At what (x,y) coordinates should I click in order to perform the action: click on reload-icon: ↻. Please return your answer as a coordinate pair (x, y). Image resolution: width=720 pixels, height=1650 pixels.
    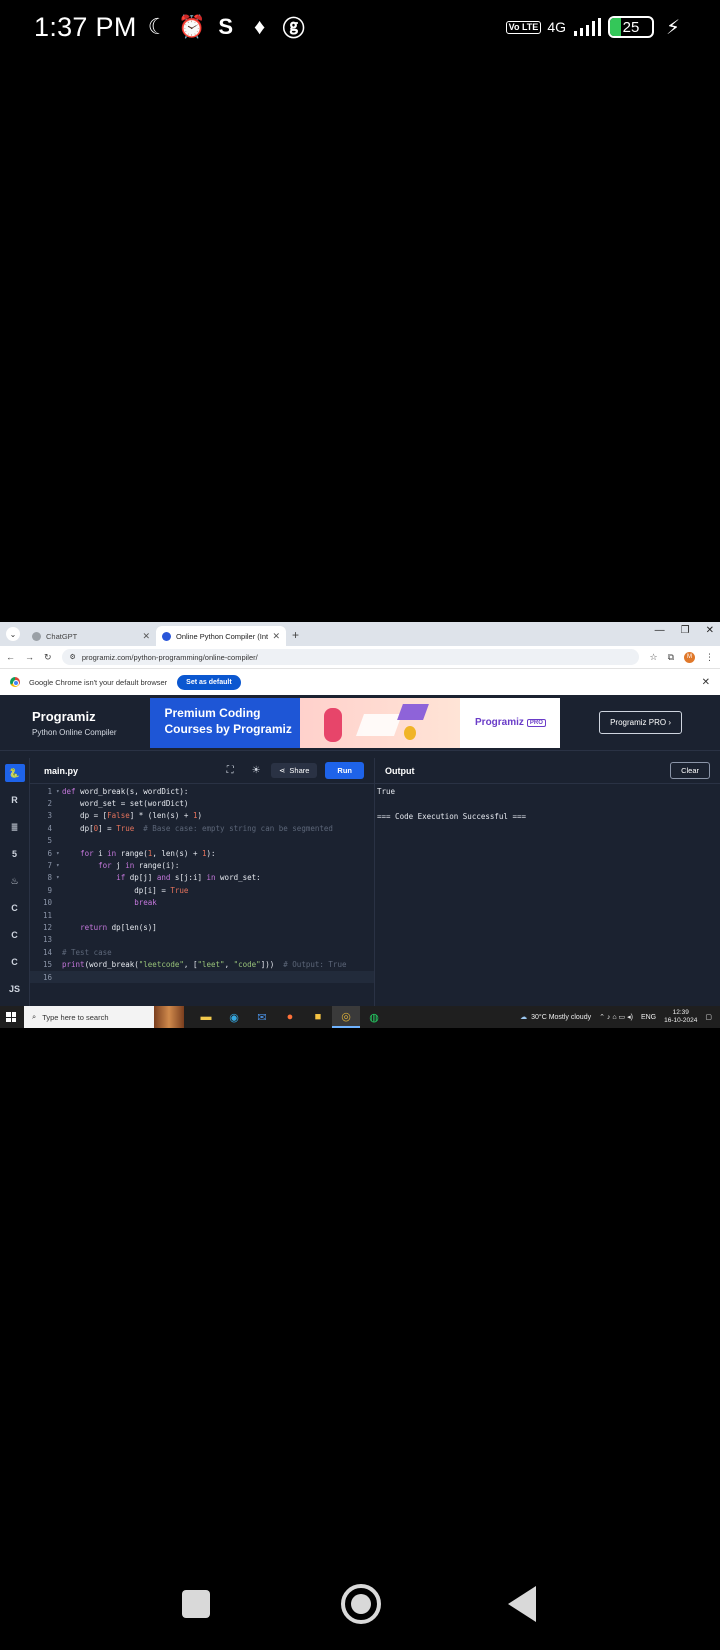
    Looking at the image, I should click on (48, 657).